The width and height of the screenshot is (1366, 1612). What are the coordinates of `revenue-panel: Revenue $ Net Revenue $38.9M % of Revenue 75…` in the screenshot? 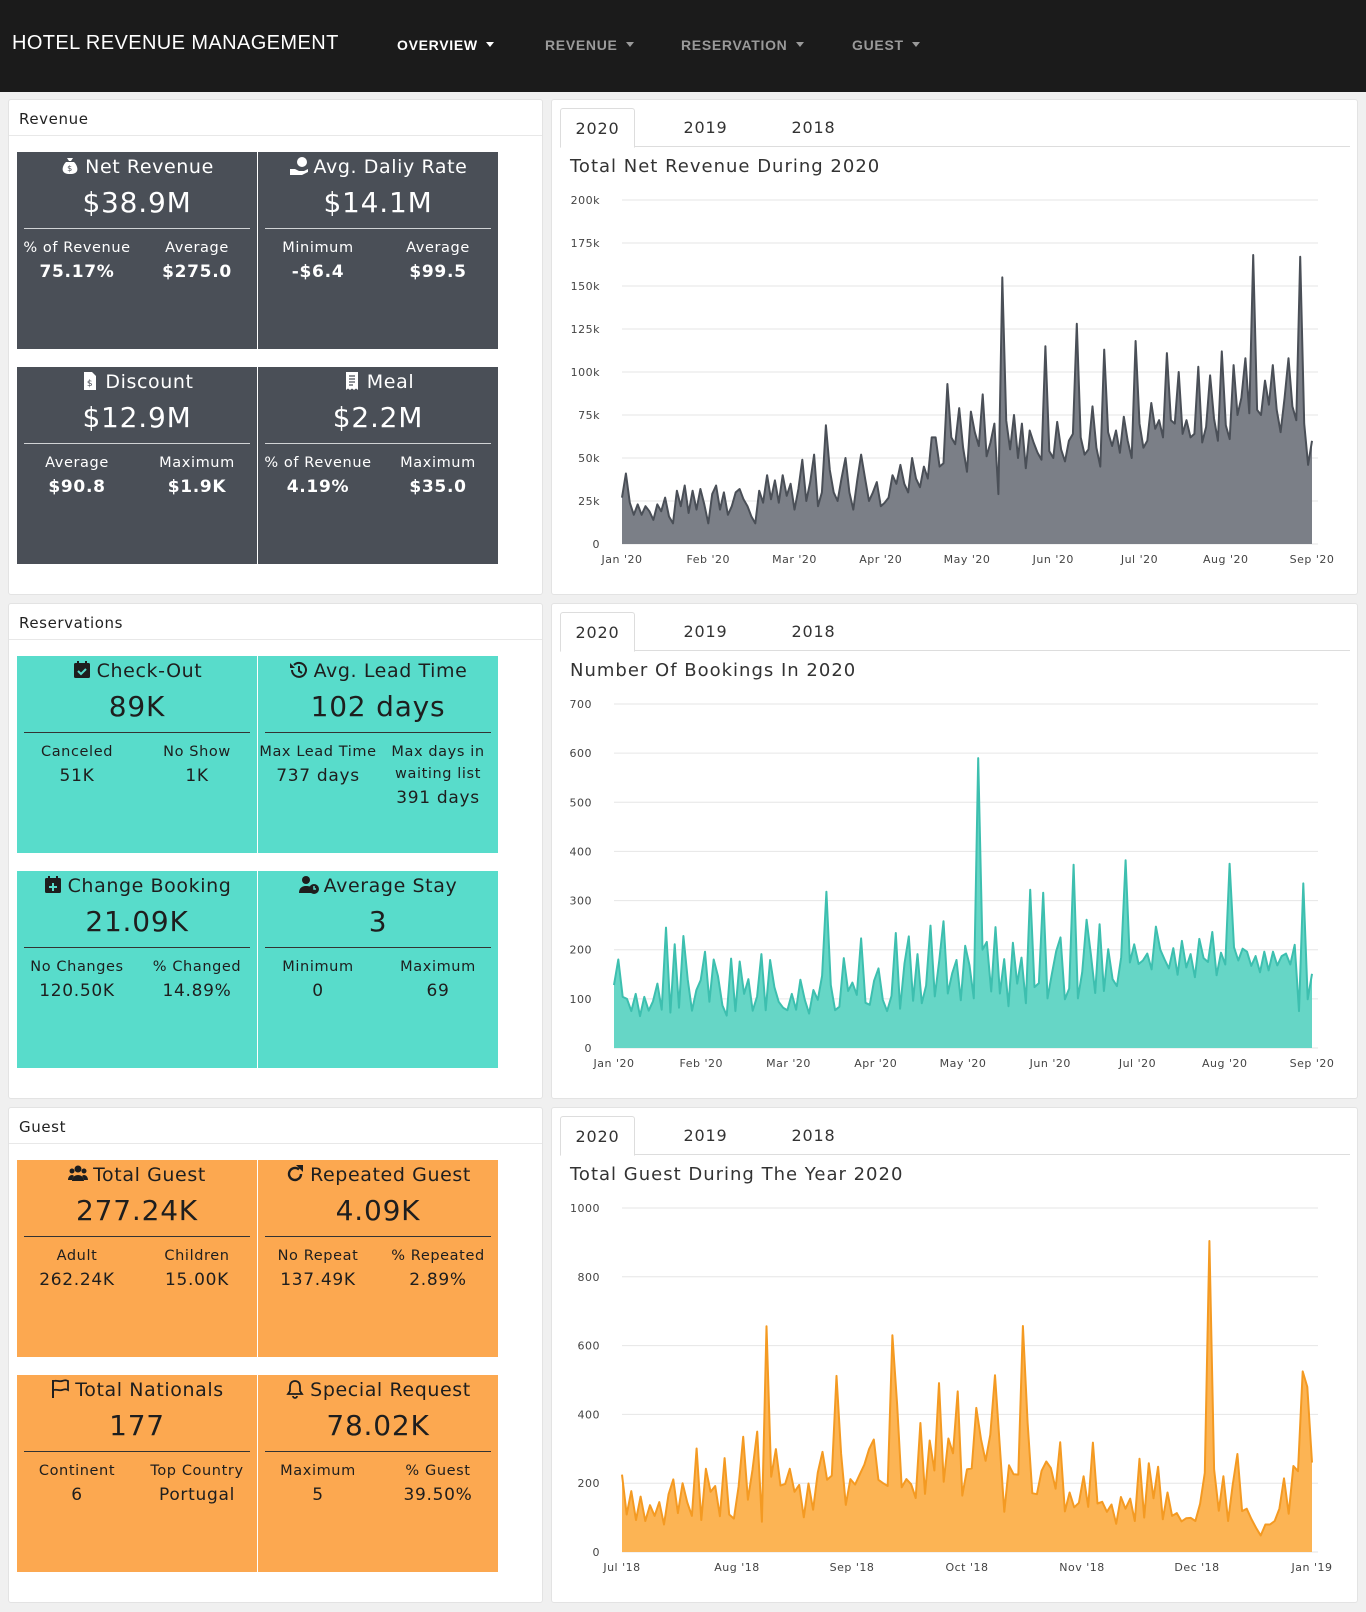 It's located at (275, 347).